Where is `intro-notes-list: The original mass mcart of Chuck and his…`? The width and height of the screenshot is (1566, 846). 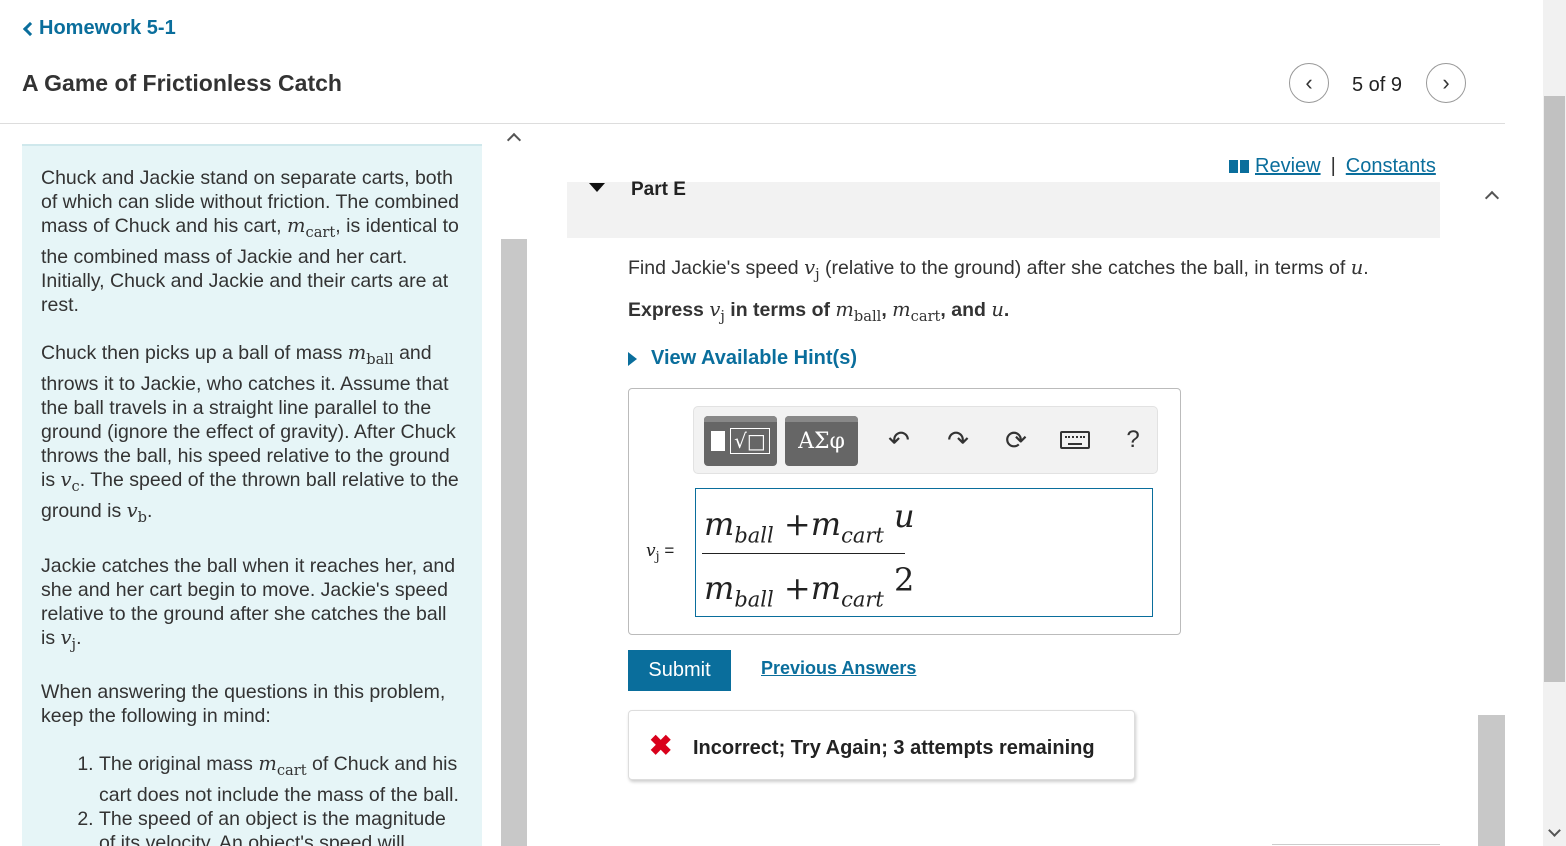 intro-notes-list: The original mass mcart of Chuck and his… is located at coordinates (271, 799).